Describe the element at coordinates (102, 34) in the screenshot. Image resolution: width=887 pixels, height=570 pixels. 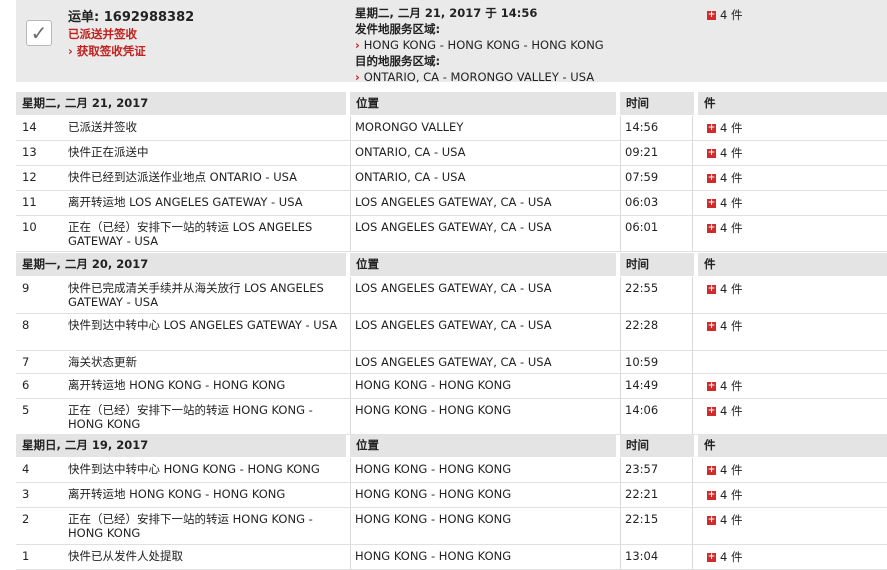
I see `delivery-status: 已派送并签收` at that location.